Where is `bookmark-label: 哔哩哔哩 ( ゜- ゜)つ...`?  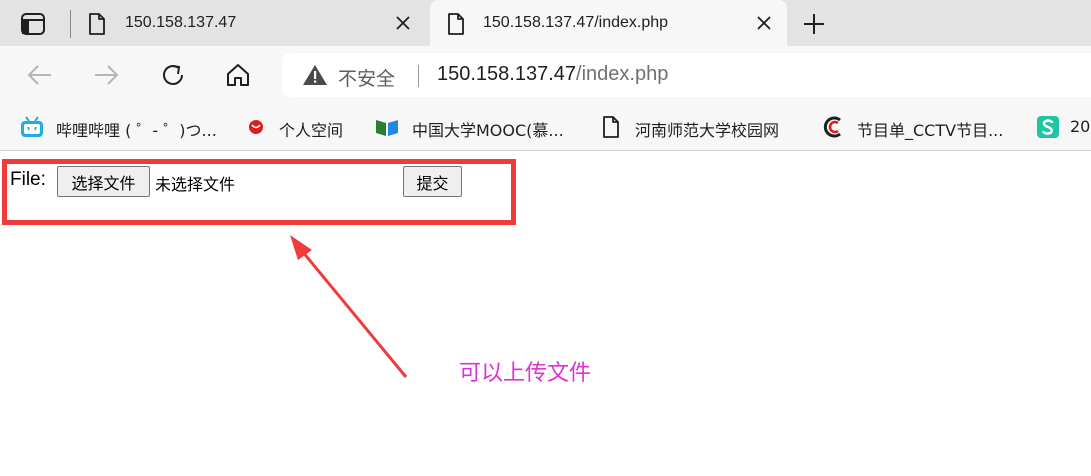 bookmark-label: 哔哩哔哩 ( ゜- ゜)つ... is located at coordinates (136, 130).